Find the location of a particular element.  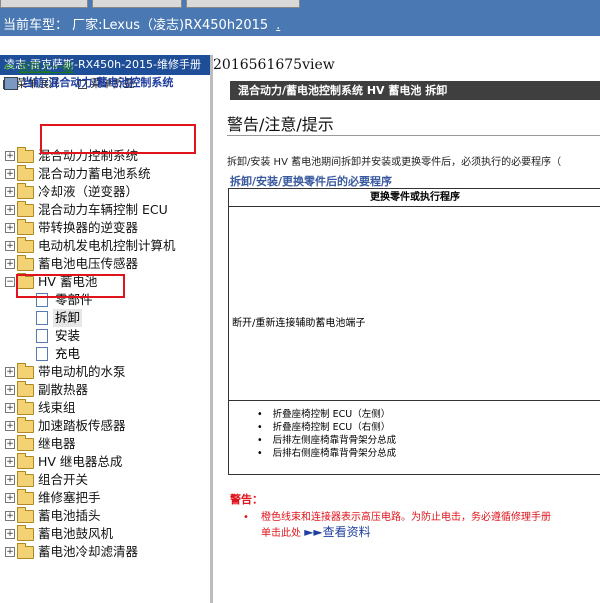

tree-child-removal: 拆卸 is located at coordinates (104, 318).